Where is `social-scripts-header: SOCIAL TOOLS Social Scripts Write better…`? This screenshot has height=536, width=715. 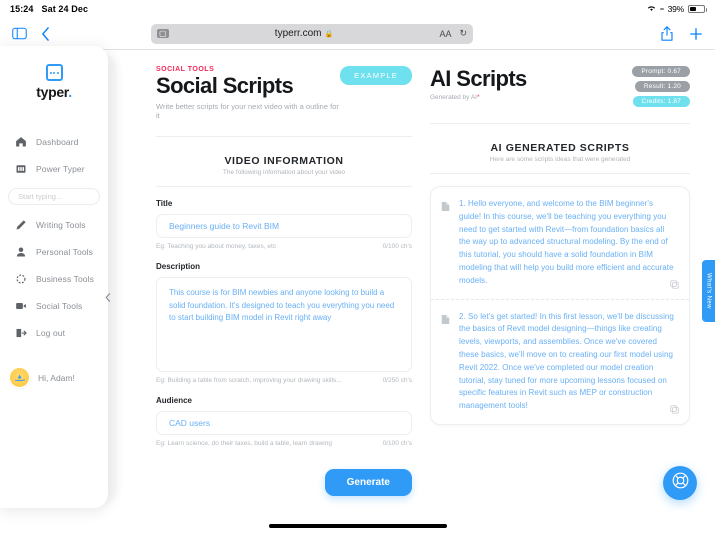
social-scripts-header: SOCIAL TOOLS Social Scripts Write better… is located at coordinates (284, 93).